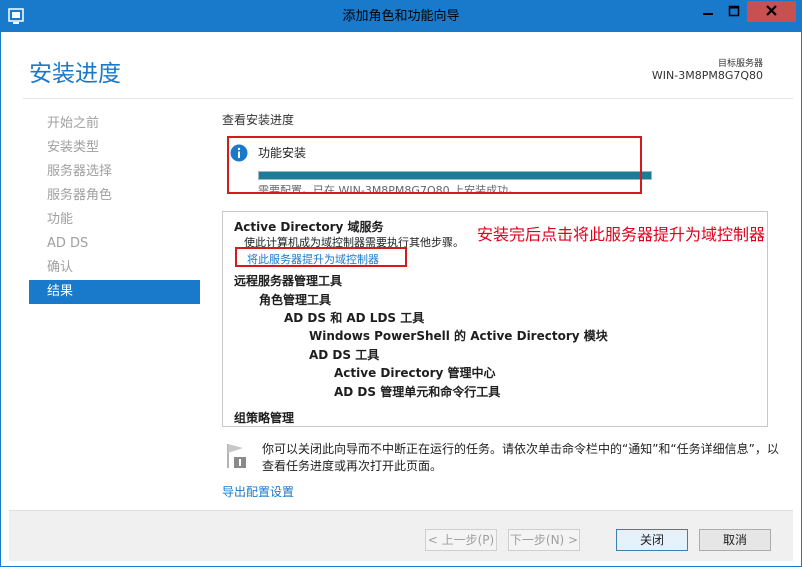  Describe the element at coordinates (354, 318) in the screenshot. I see `adds-adlds-tools-item: AD DS 和 AD LDS 工具` at that location.